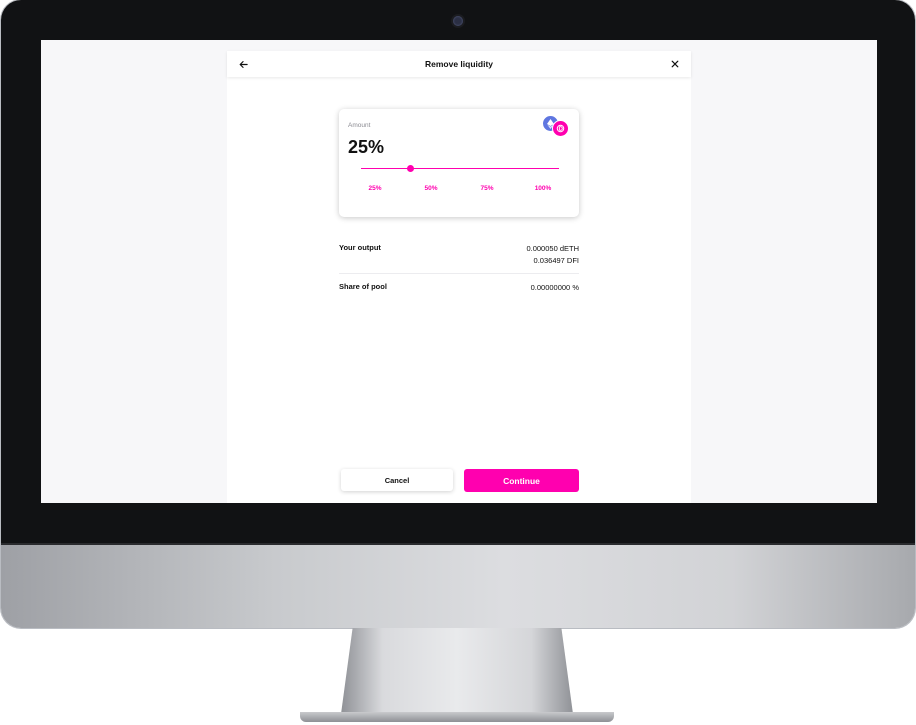 Image resolution: width=916 pixels, height=725 pixels. What do you see at coordinates (459, 289) in the screenshot?
I see `share-row: Share of pool 0.00000000 %` at bounding box center [459, 289].